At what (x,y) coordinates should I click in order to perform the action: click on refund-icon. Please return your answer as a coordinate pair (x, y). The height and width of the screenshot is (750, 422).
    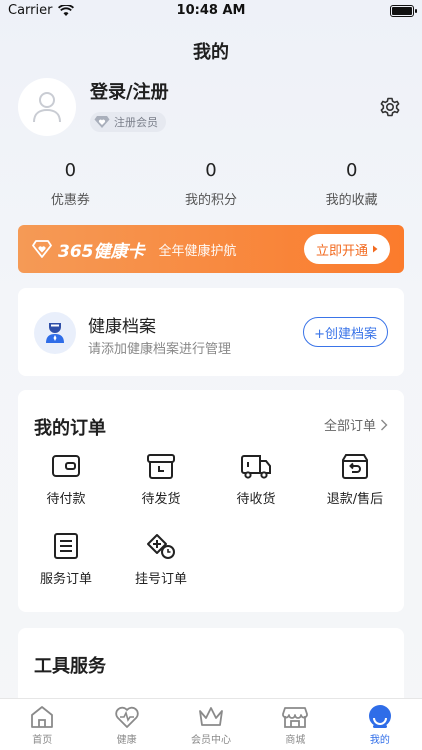
    Looking at the image, I should click on (355, 466).